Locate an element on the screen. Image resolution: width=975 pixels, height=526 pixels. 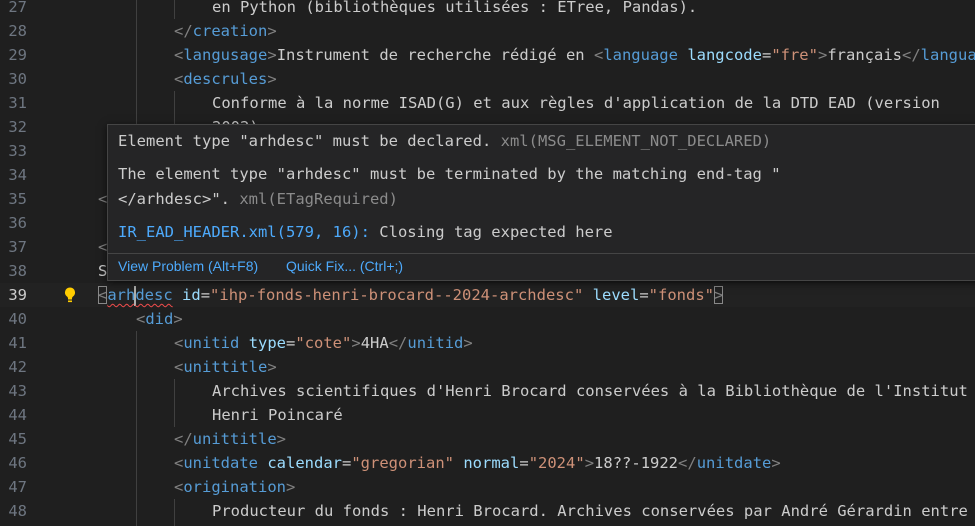
editor-line: 41 <unitid type="cote">4HA</unitid> is located at coordinates (487, 343).